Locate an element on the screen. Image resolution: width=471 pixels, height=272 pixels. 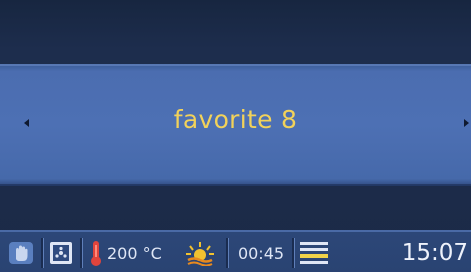
thermometer-icon is located at coordinates (96, 253).